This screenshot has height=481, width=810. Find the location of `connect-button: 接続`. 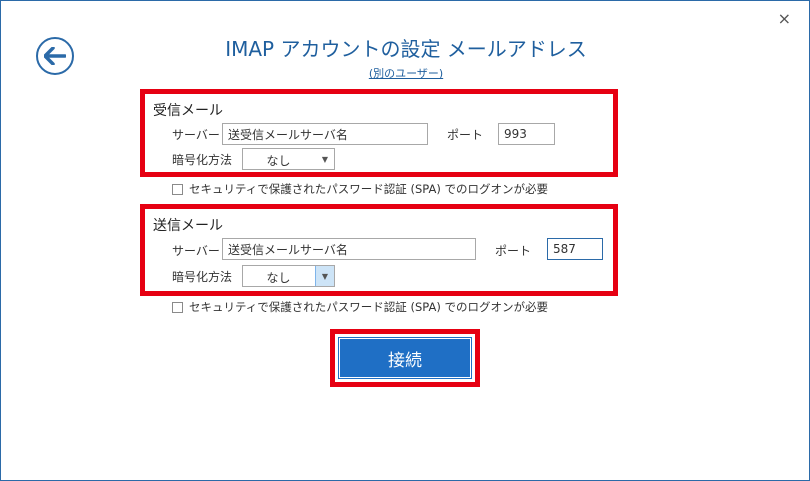

connect-button: 接続 is located at coordinates (405, 358).